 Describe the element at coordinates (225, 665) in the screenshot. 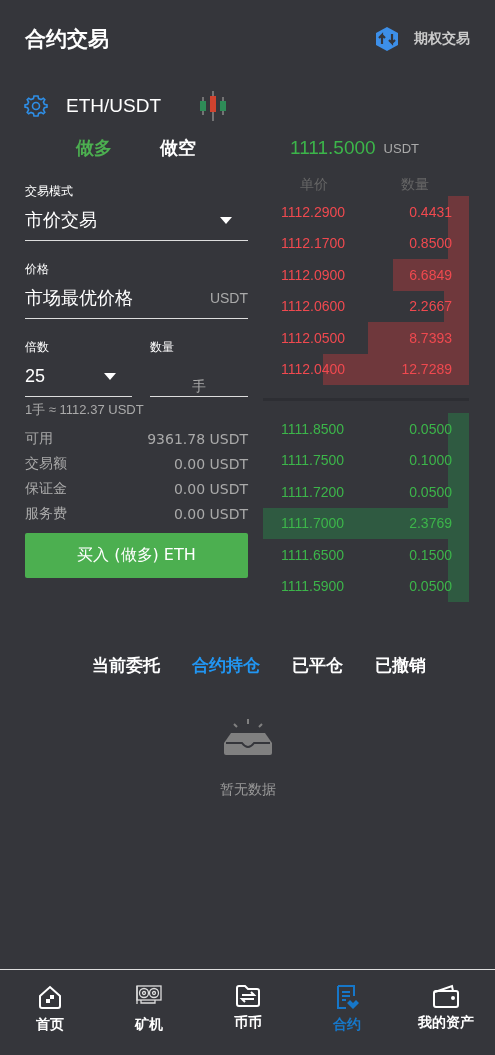

I see `order-tab: 合约持仓` at that location.